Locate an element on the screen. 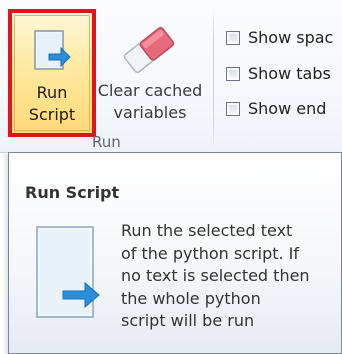  tooltip-title: Run Script is located at coordinates (72, 192).